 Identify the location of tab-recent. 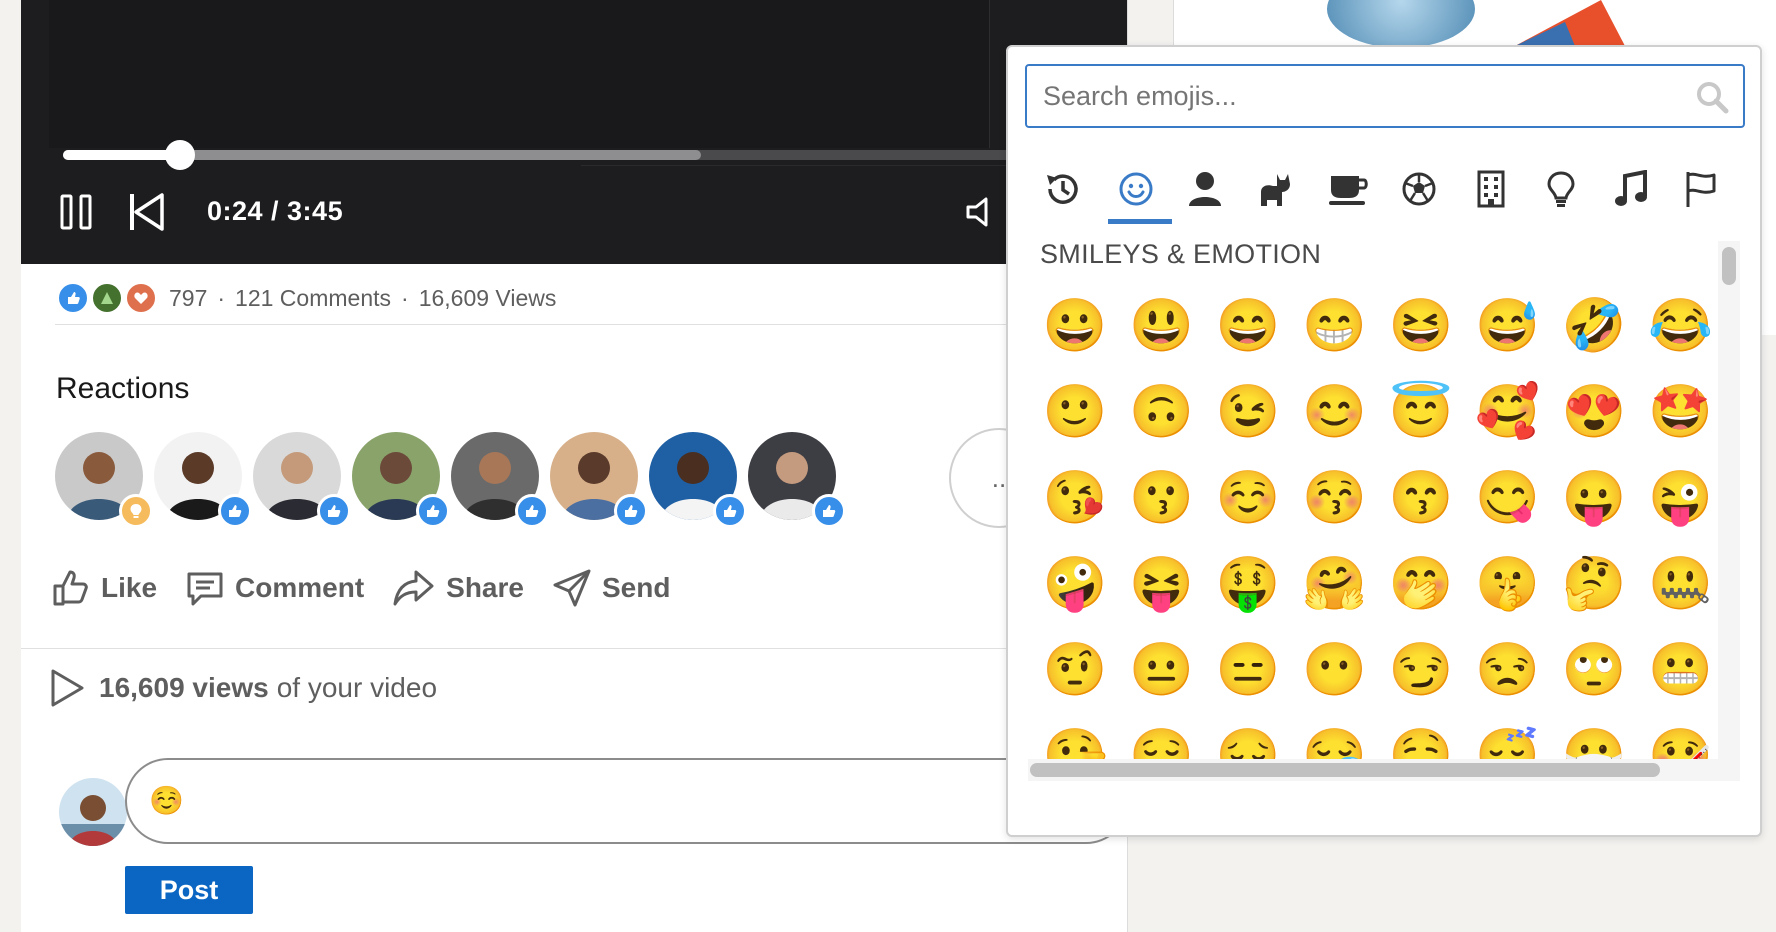
(1063, 189).